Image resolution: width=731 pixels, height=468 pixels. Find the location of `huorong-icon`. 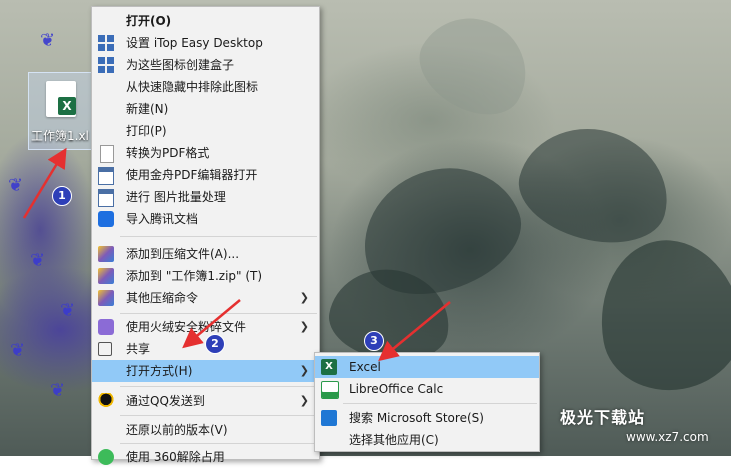

huorong-icon is located at coordinates (106, 327).